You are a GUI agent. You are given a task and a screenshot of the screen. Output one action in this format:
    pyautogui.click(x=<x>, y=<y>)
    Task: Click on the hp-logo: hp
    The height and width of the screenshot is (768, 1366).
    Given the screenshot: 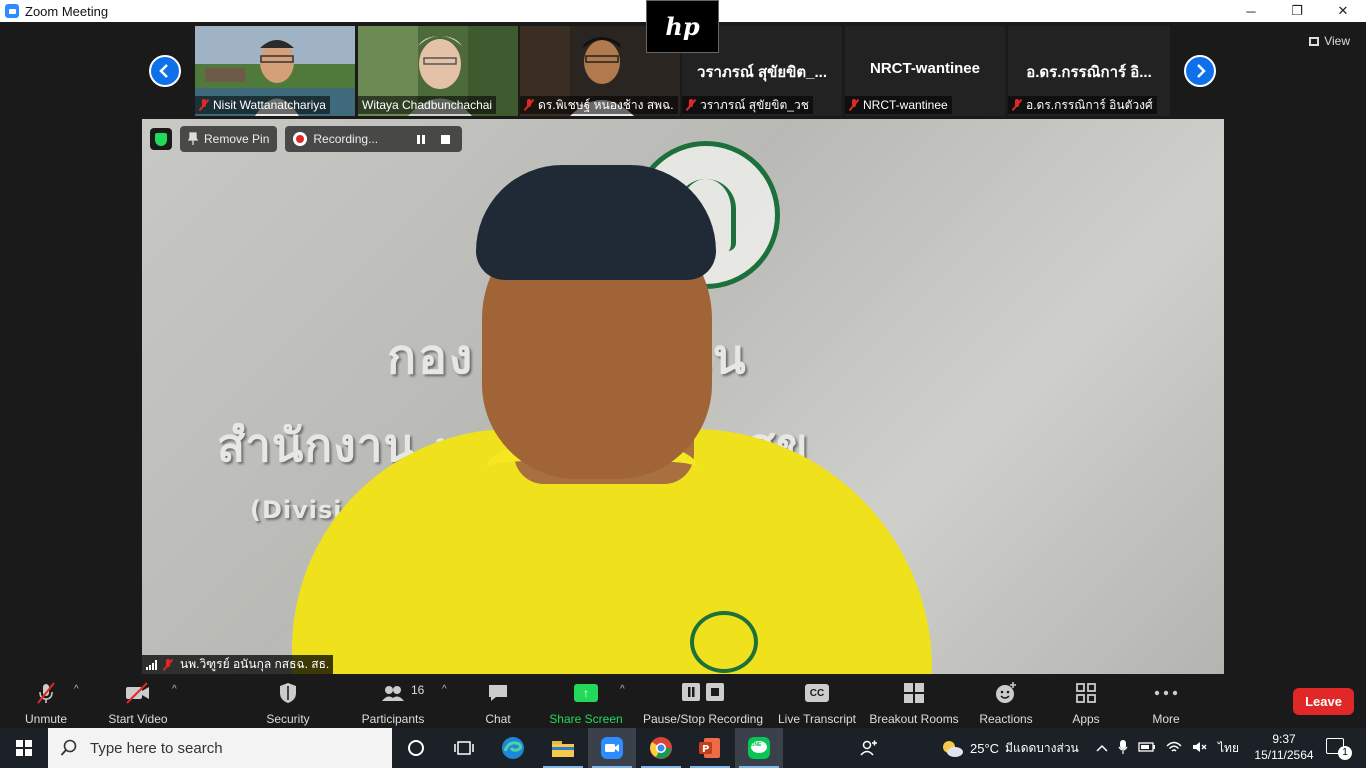 What is the action you would take?
    pyautogui.click(x=682, y=26)
    